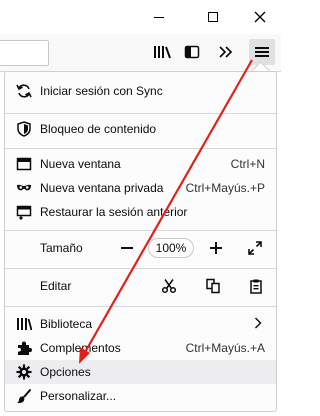 The image size is (320, 416). What do you see at coordinates (101, 91) in the screenshot?
I see `menu-item-label: Iniciar sesión con Sync` at bounding box center [101, 91].